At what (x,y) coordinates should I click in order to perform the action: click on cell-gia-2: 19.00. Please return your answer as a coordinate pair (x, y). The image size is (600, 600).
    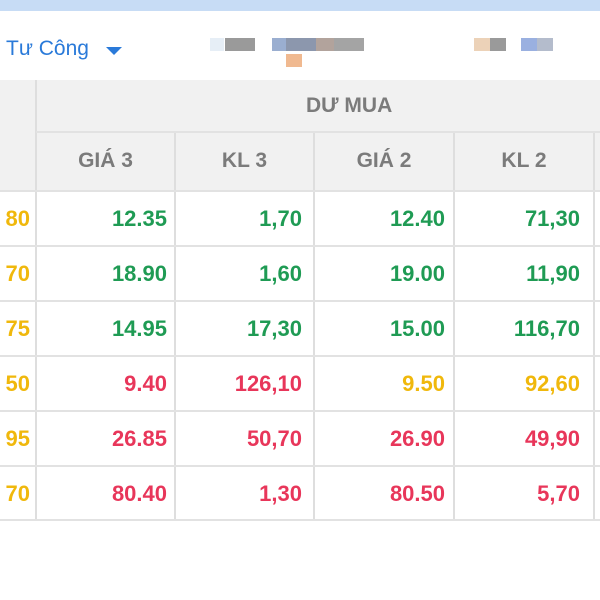
    Looking at the image, I should click on (417, 273).